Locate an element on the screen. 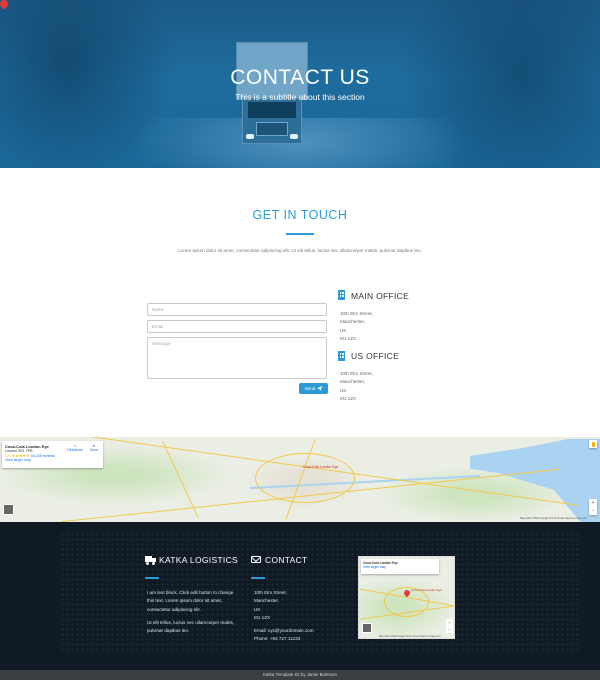 This screenshot has width=600, height=680. footer-contact-divider is located at coordinates (258, 578).